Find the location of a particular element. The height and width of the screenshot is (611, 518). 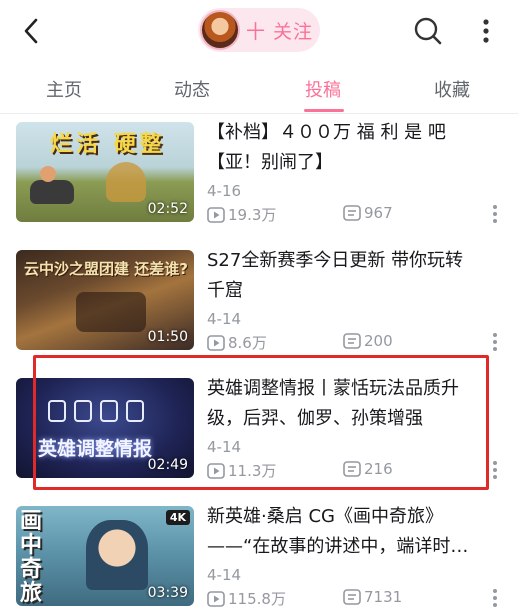

thumbnail-text: 英雄调整情报 is located at coordinates (95, 449).